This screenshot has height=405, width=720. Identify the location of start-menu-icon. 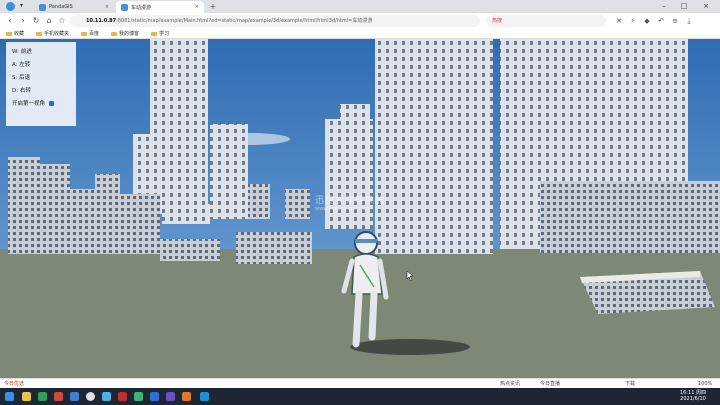
(9, 396).